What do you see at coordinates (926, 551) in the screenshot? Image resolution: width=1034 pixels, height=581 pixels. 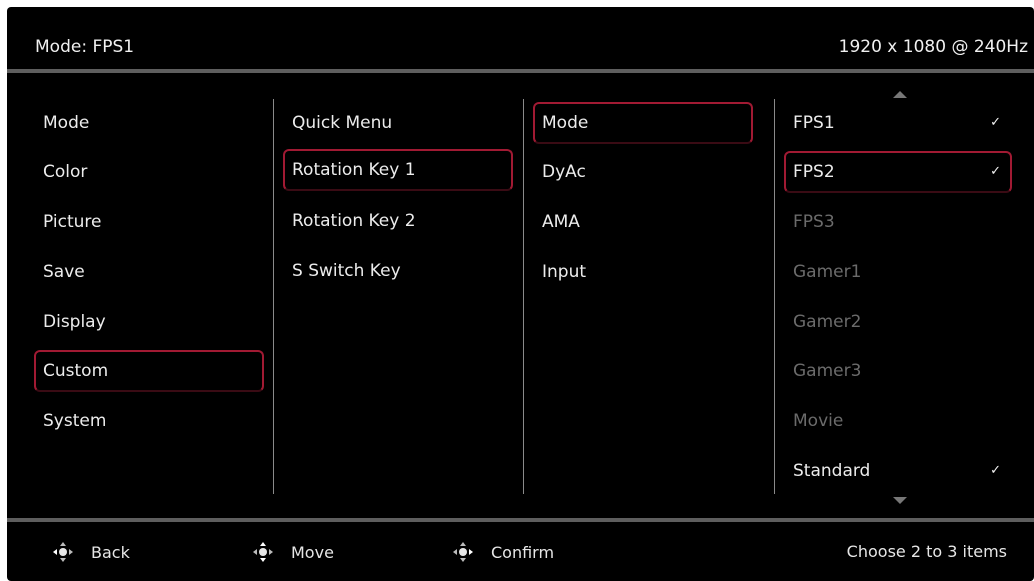 I see `selection-hint: Choose 2 to 3 items` at bounding box center [926, 551].